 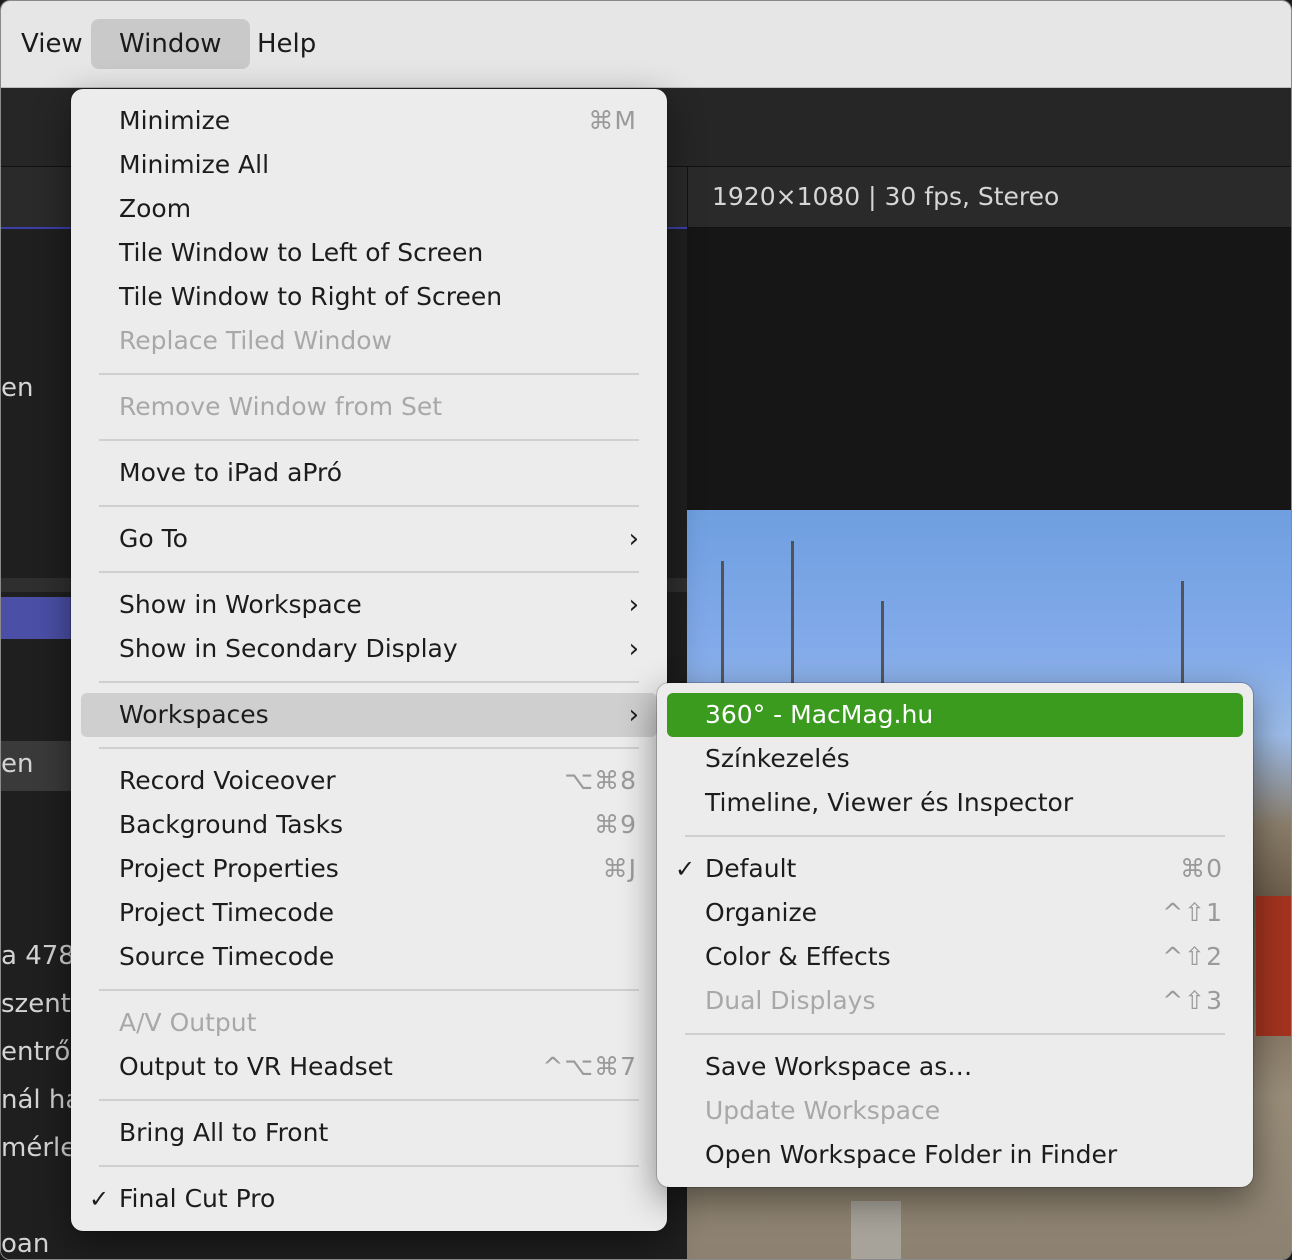 I want to click on browser-selected-row, so click(x=36, y=618).